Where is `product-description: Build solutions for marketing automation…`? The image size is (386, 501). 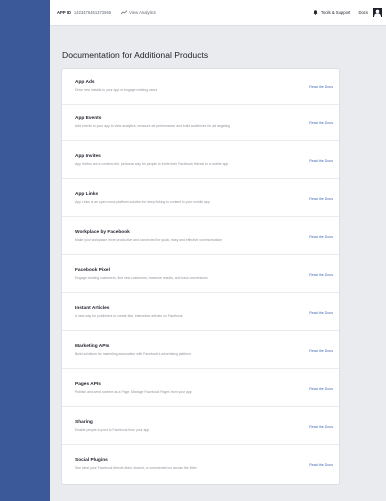 product-description: Build solutions for marketing automation… is located at coordinates (133, 354).